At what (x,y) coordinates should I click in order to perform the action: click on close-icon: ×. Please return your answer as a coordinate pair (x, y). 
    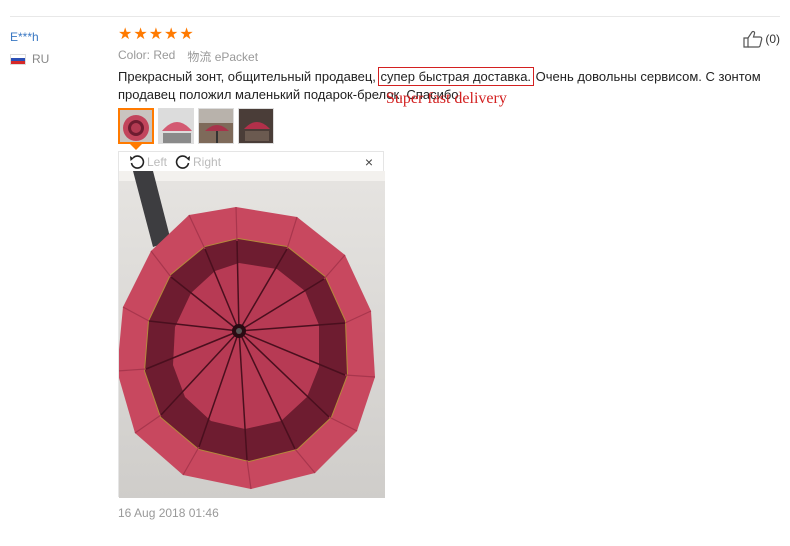
    Looking at the image, I should click on (369, 162).